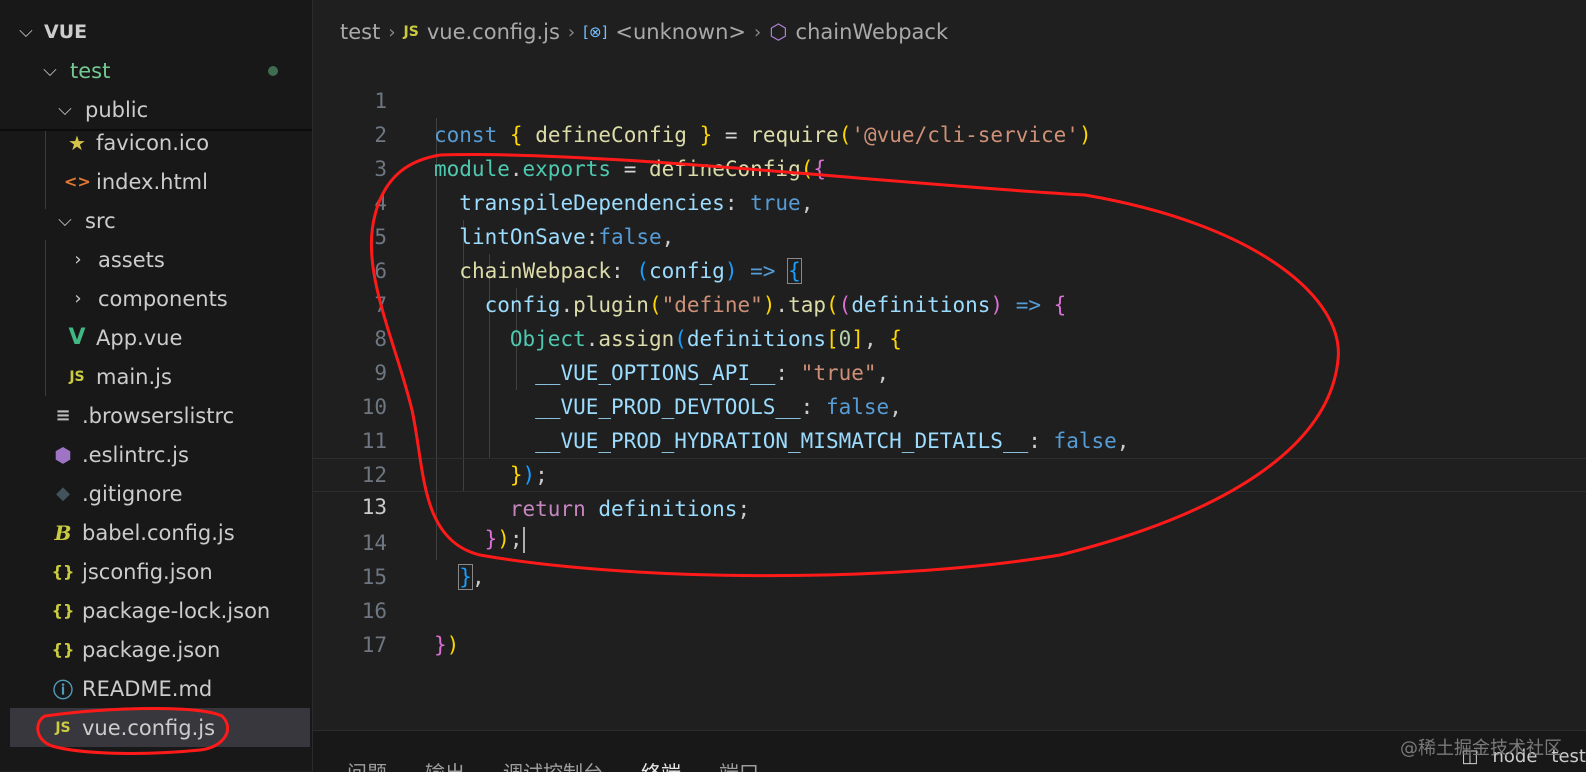  I want to click on tree-item-components: › components, so click(156, 298).